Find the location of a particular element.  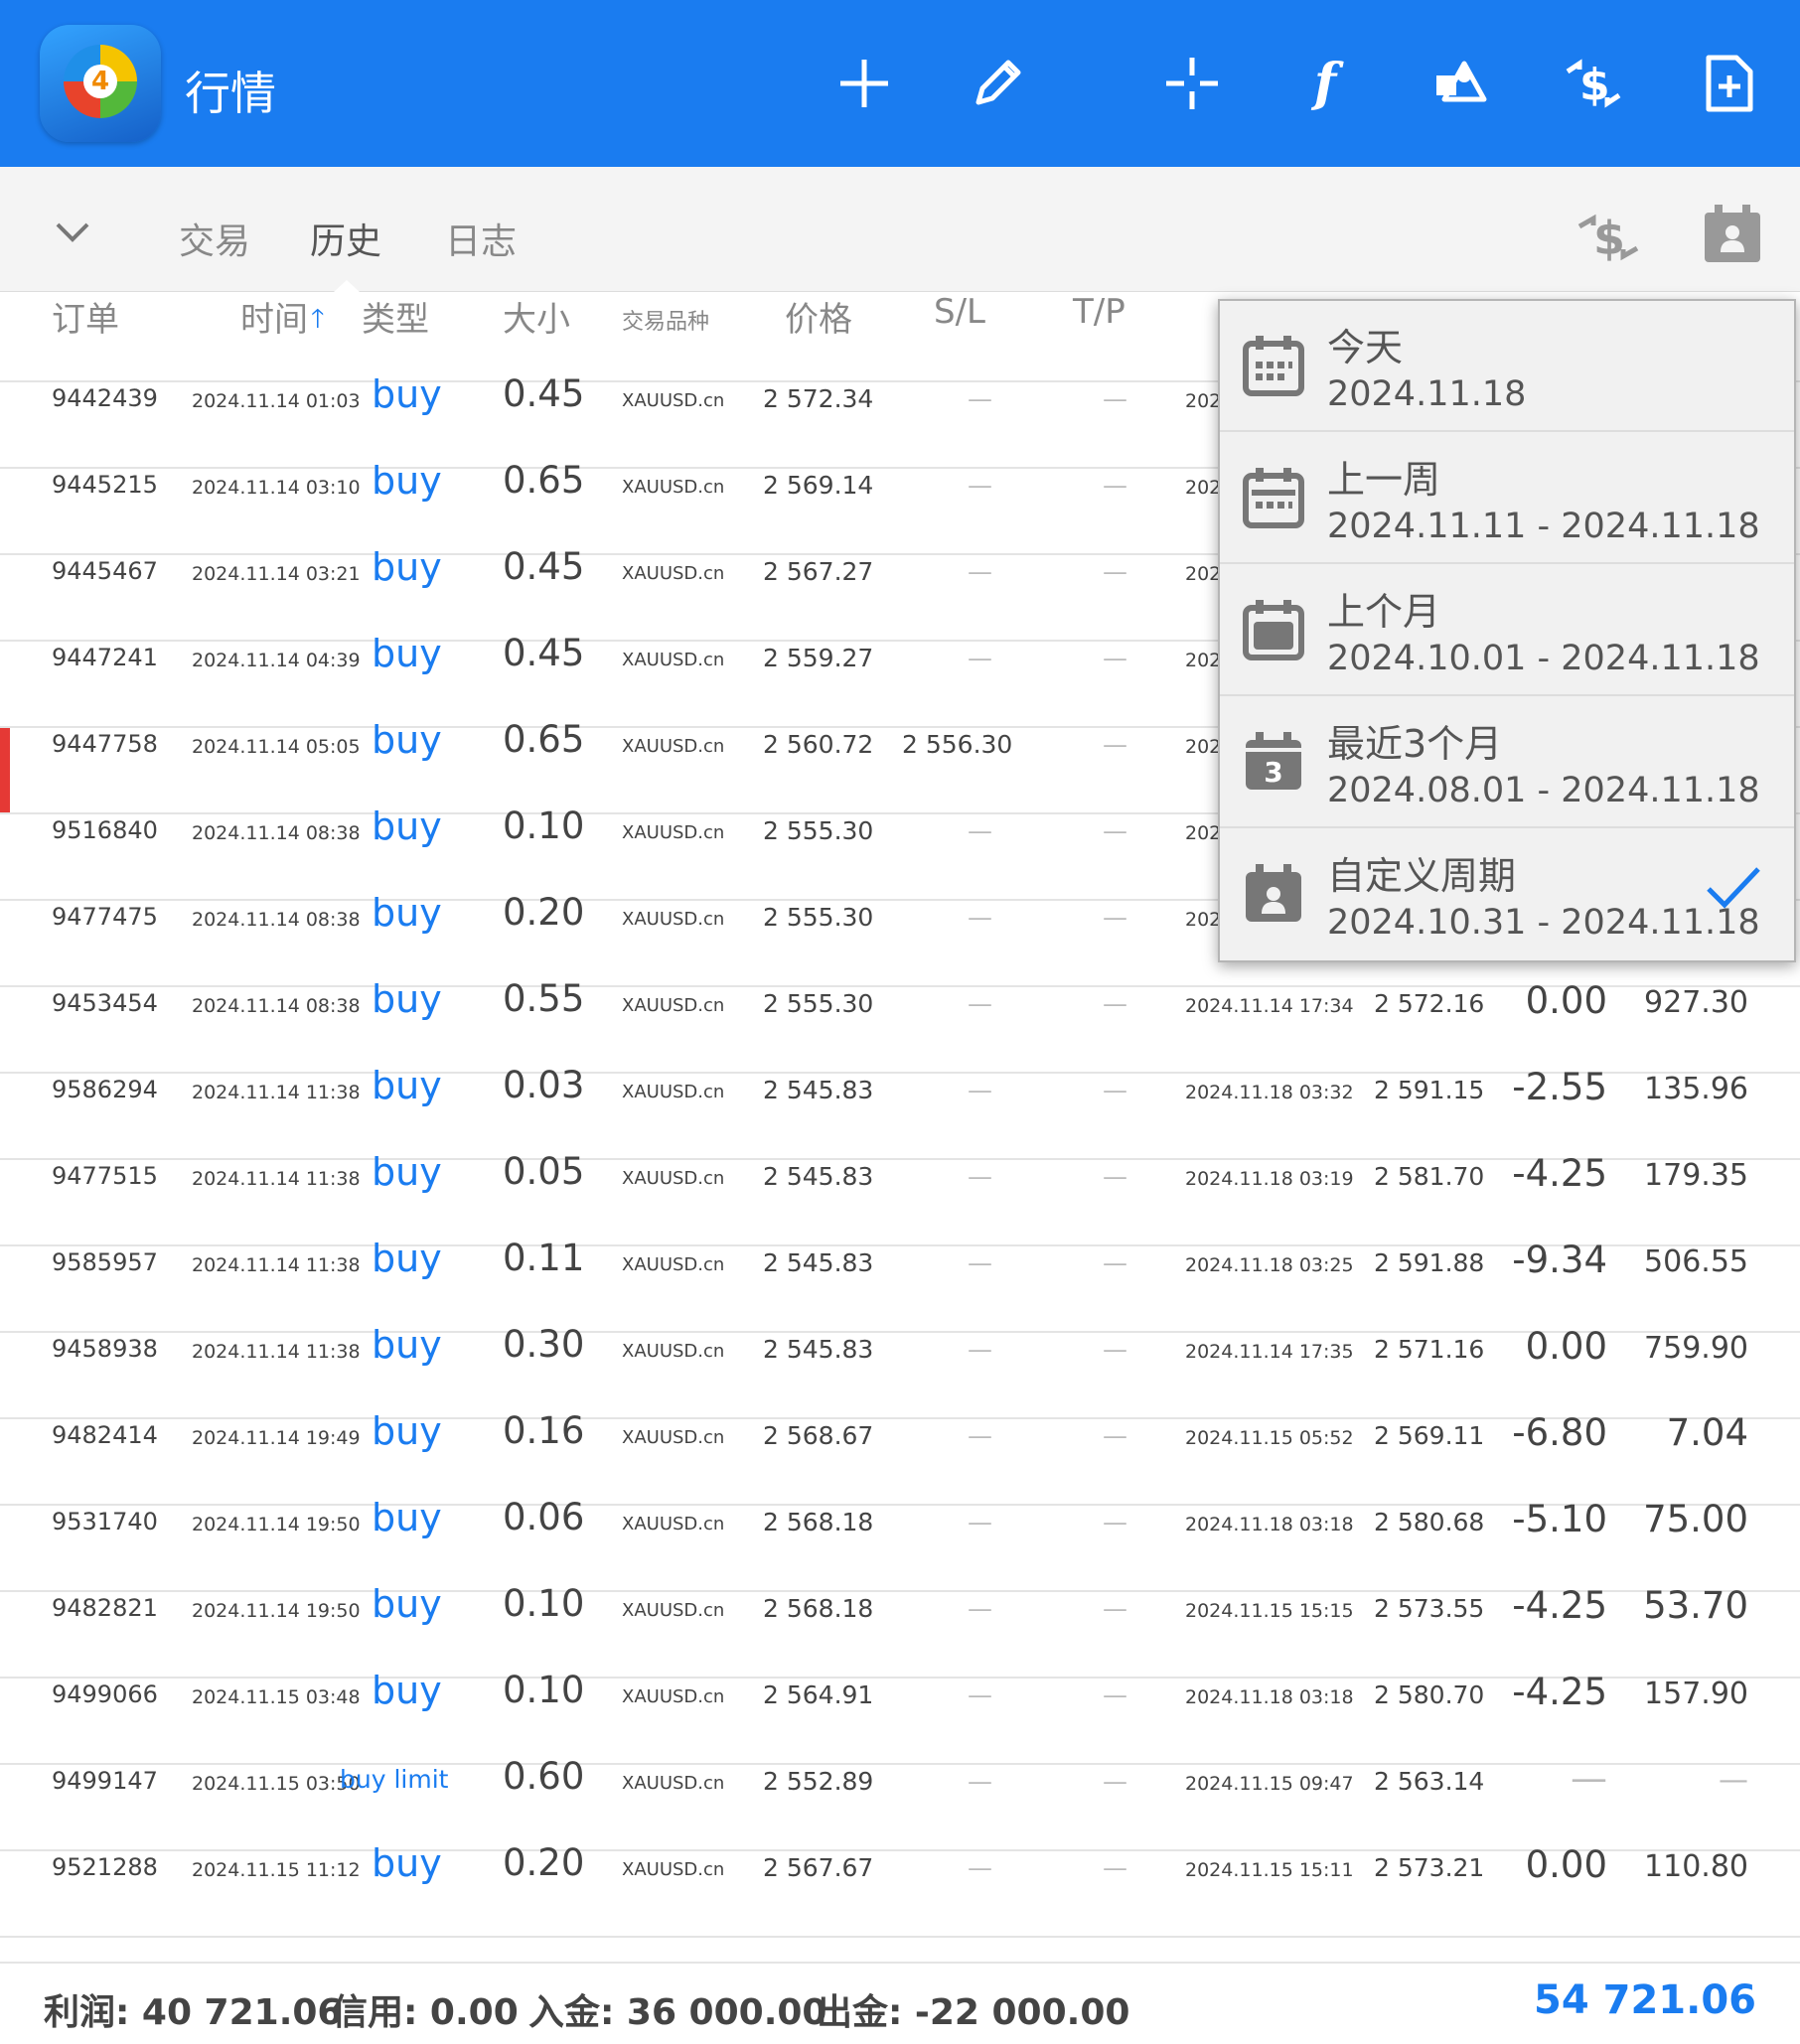

open-price: 2 560.72 is located at coordinates (818, 744).